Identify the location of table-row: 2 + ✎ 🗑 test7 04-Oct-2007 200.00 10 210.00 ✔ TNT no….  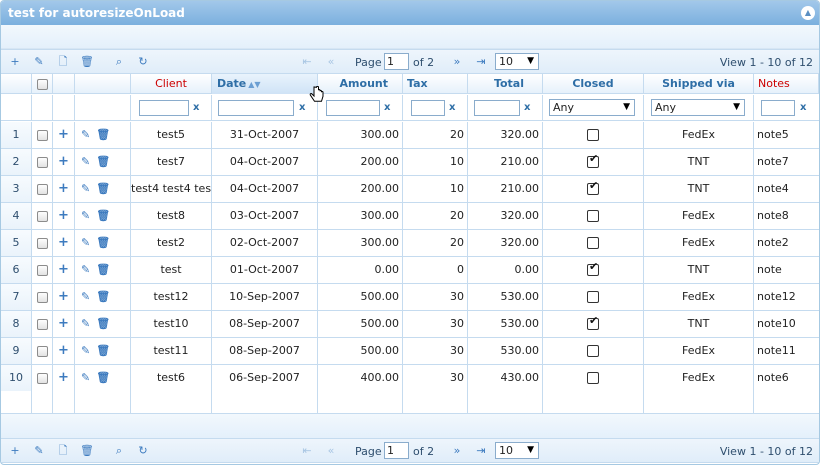
(410, 162).